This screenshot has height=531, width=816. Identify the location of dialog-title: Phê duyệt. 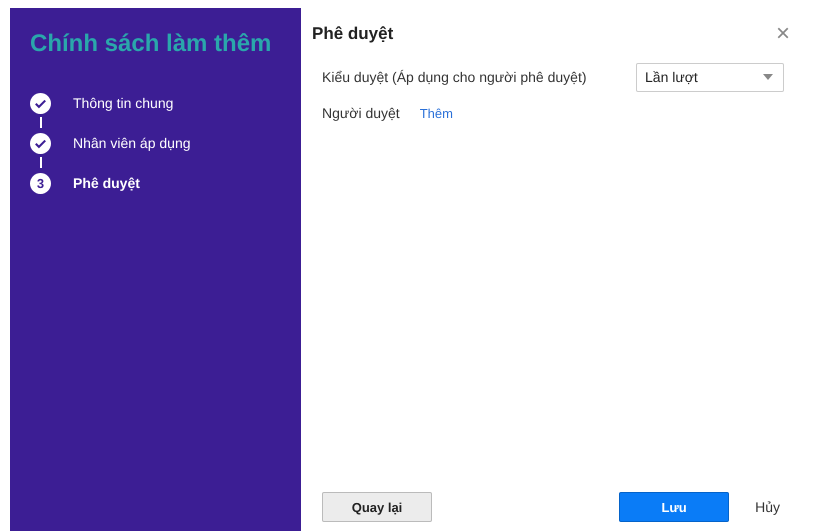
(353, 34).